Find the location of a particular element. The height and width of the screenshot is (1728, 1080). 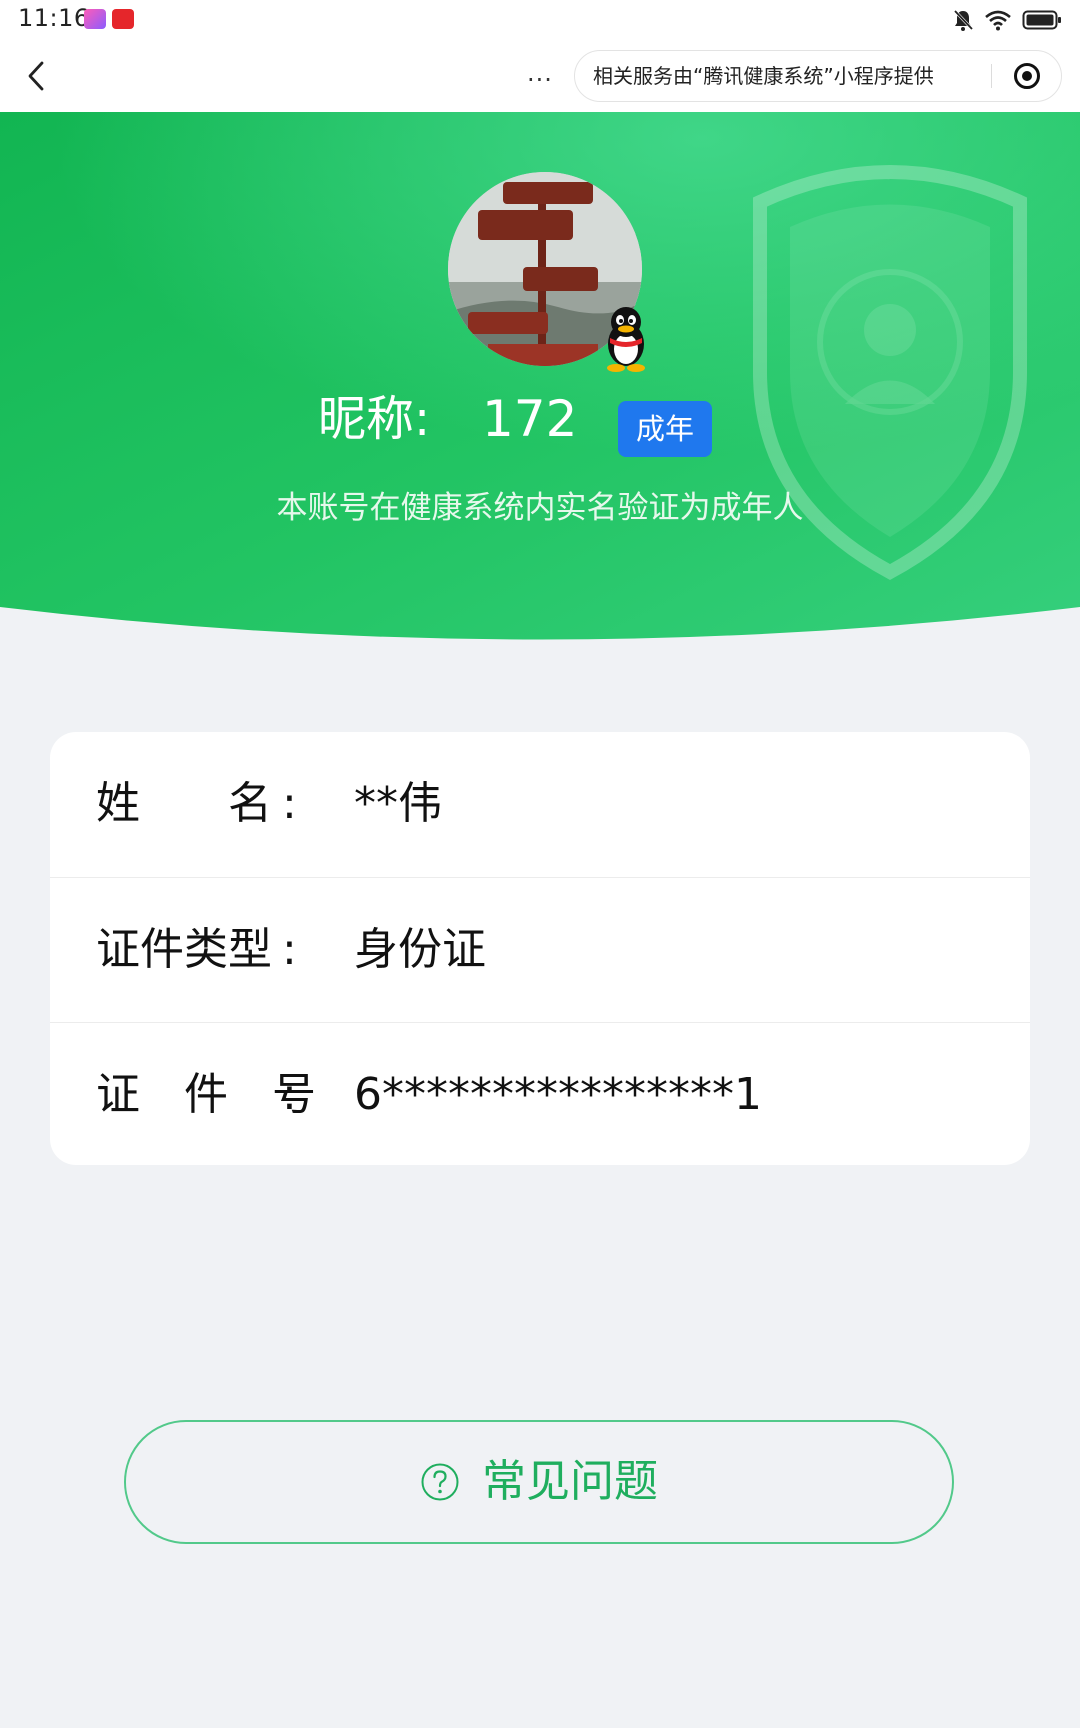

id-number-row: 证 件 号 : 6****************1 is located at coordinates (540, 1093).